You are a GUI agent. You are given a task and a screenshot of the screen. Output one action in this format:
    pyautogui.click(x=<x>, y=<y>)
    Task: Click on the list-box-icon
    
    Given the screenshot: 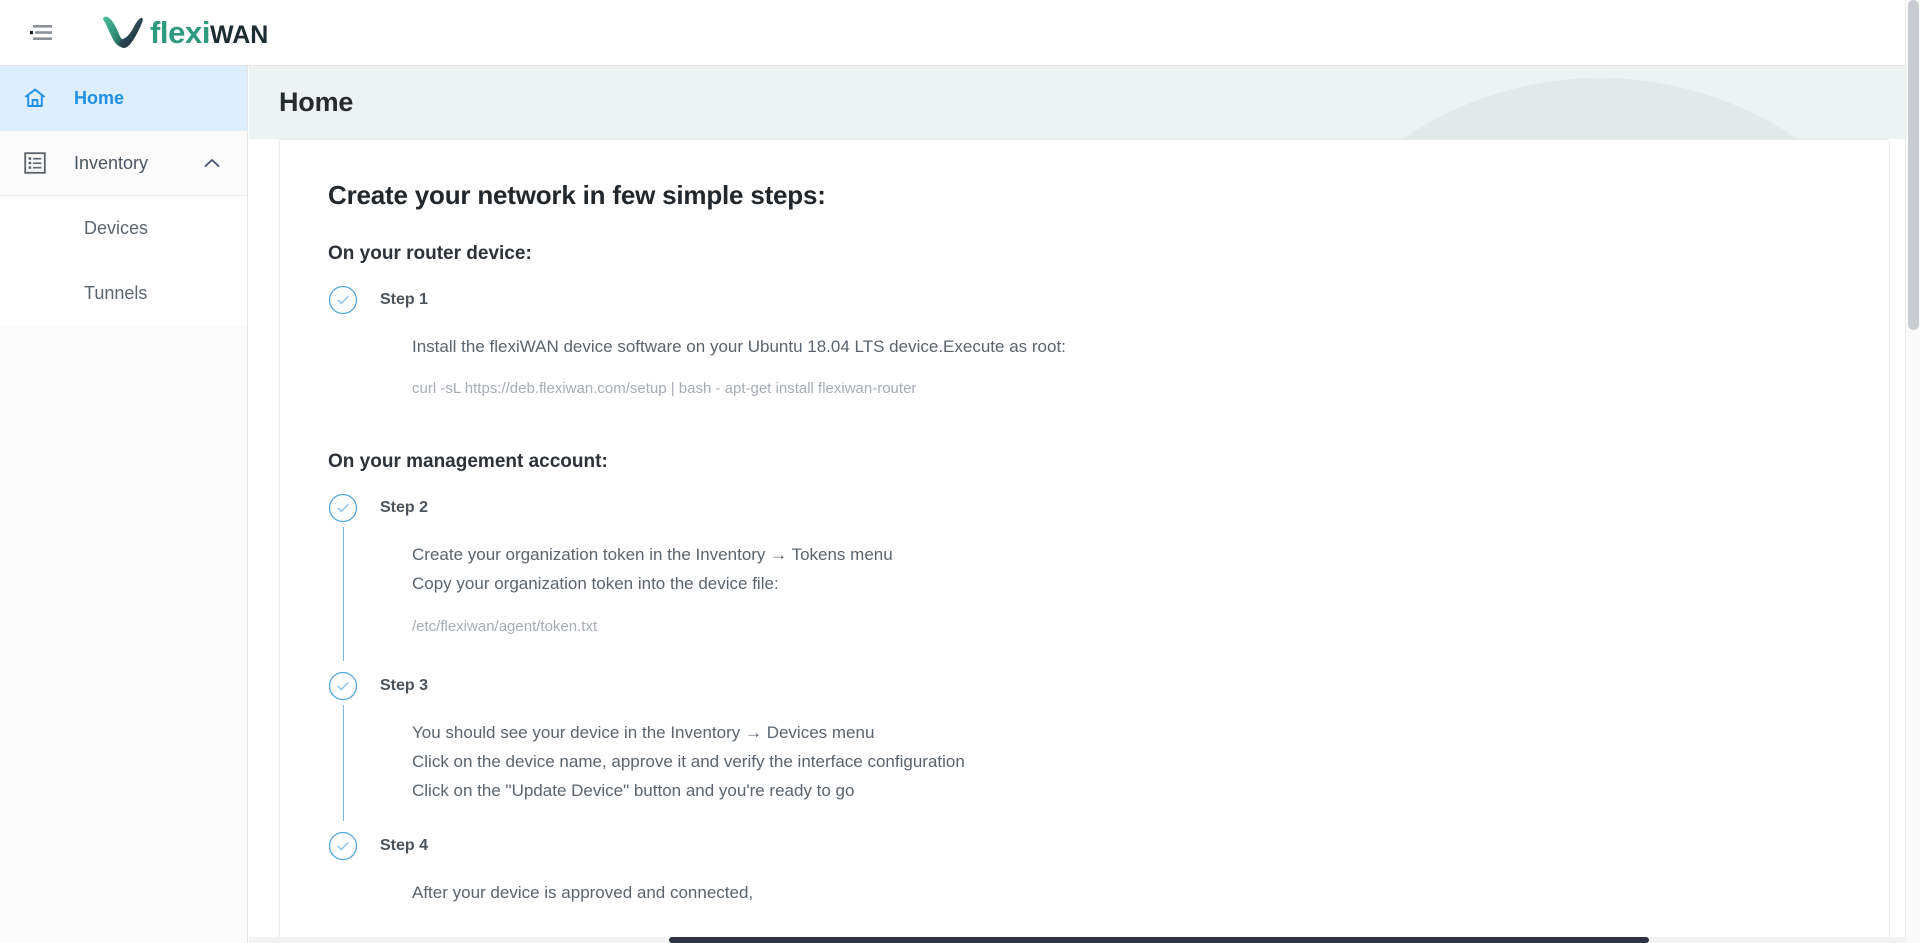 What is the action you would take?
    pyautogui.click(x=35, y=163)
    